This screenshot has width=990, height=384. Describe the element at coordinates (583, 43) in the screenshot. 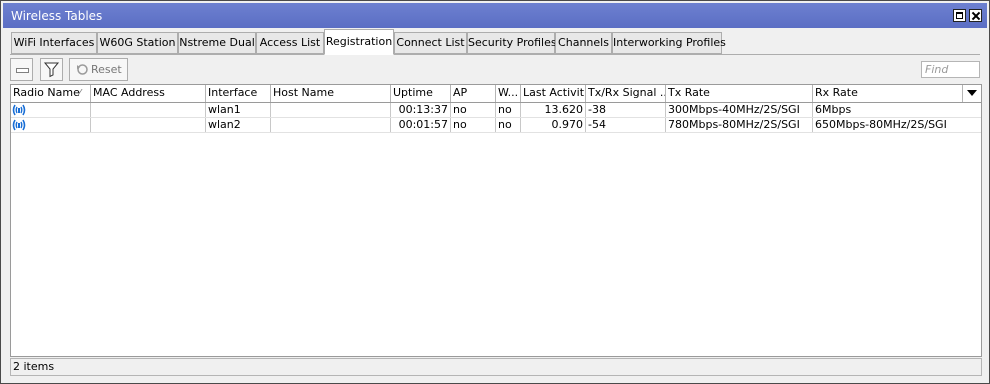

I see `tab-channels: Channels` at that location.